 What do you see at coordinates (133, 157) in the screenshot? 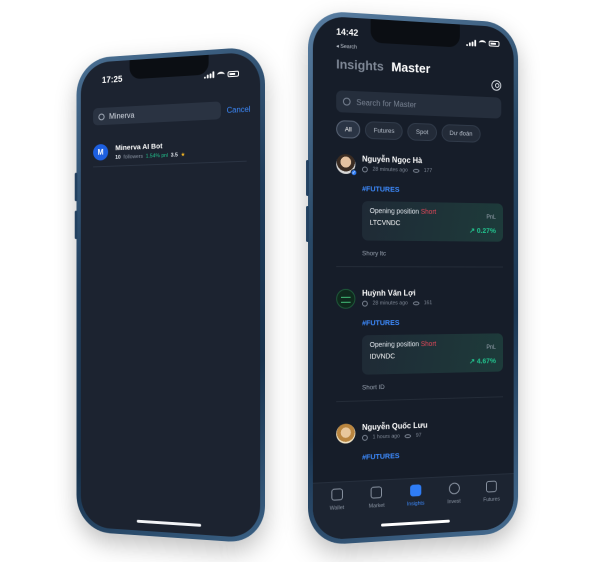
I see `followers-label: followers` at bounding box center [133, 157].